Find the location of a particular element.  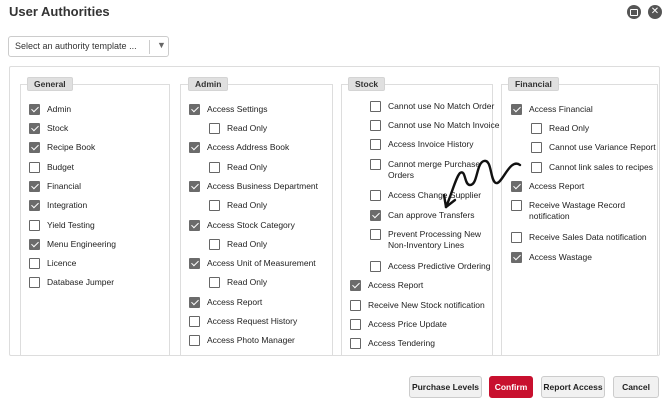

stock-item-price-update: Access Price Update is located at coordinates (398, 324).